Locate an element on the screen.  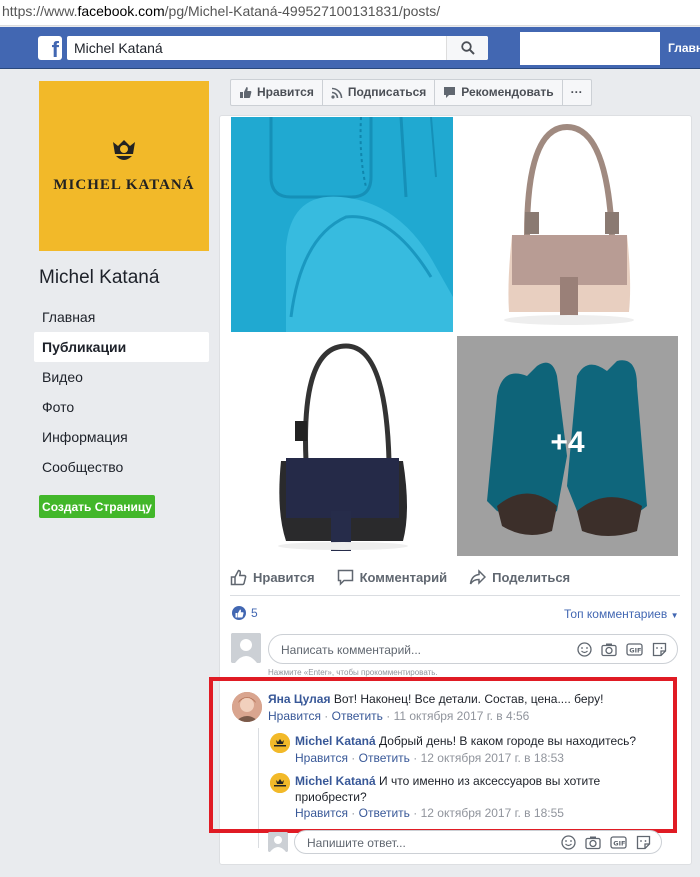
glove-closeup-image is located at coordinates (342, 224).